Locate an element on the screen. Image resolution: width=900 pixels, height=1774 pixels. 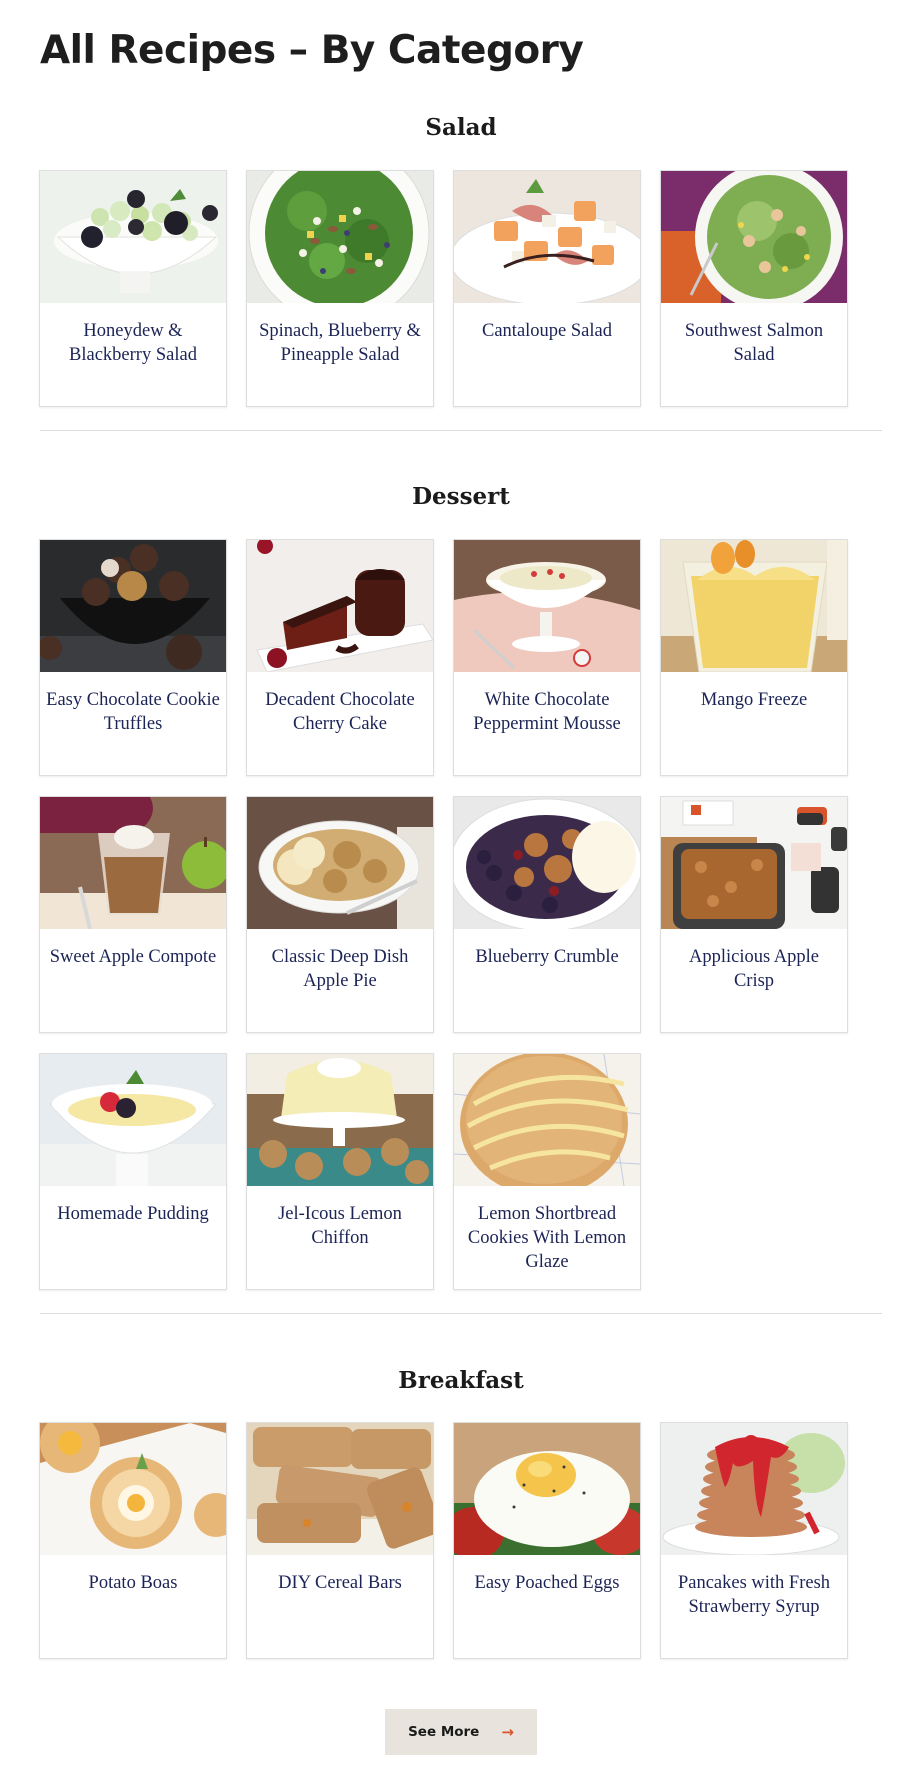
recipe-card-applicious-apple-crisp: Applicious Apple Crisp is located at coordinates (754, 914).